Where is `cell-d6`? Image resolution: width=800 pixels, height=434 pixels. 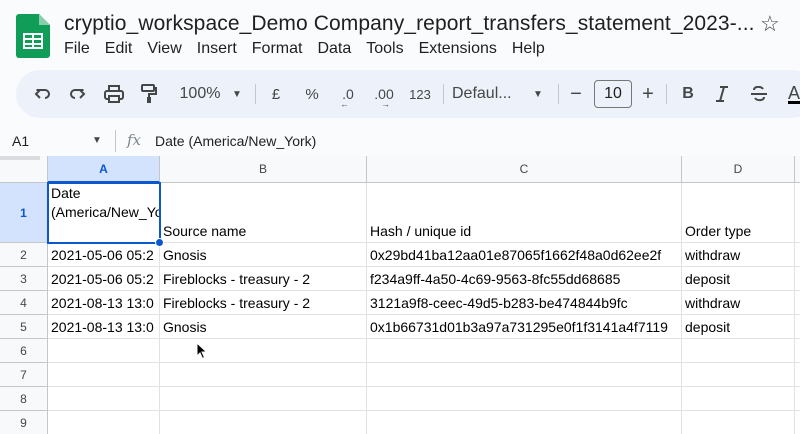
cell-d6 is located at coordinates (738, 351).